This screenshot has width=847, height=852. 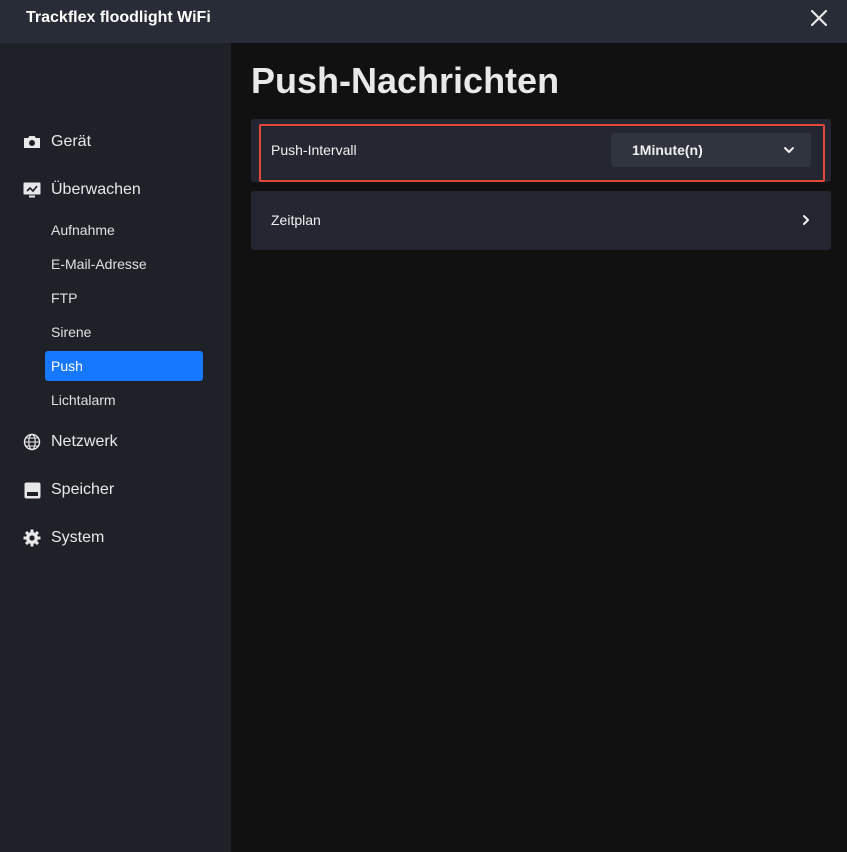 I want to click on sidebar-item-netzwerk: Netzwerk, so click(x=70, y=442).